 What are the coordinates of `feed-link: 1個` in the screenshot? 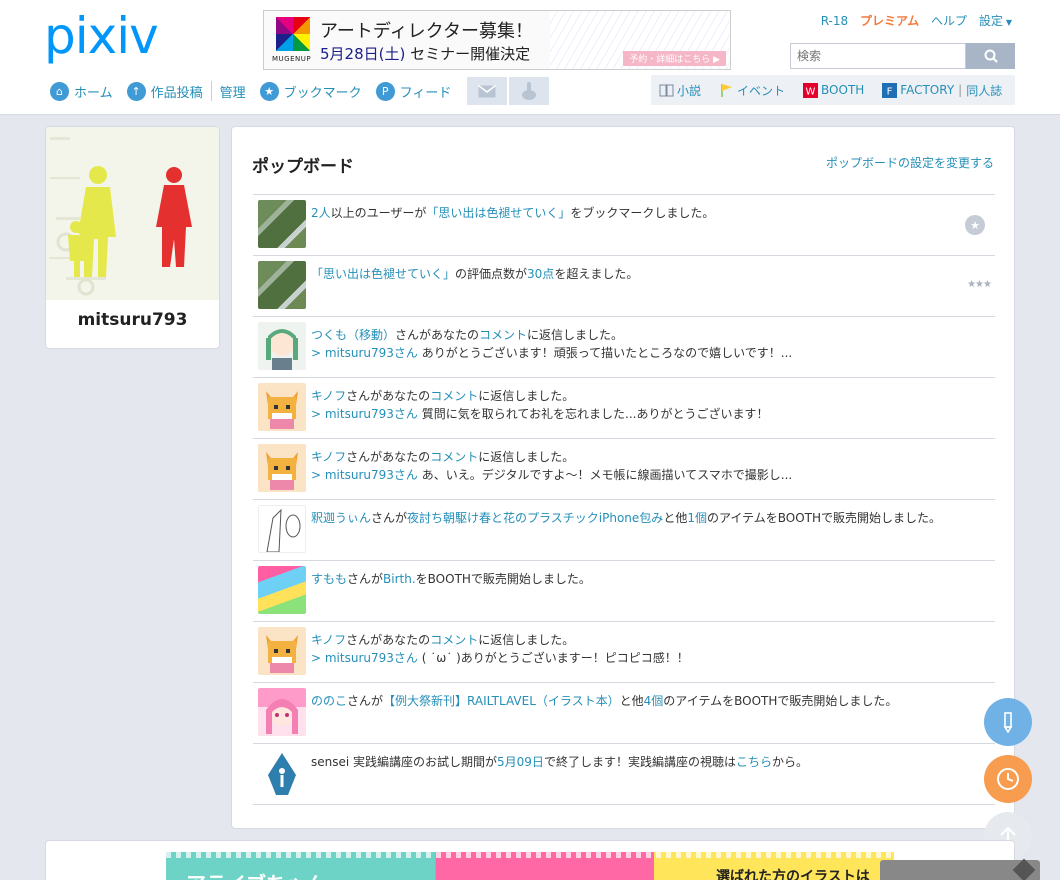 It's located at (697, 518).